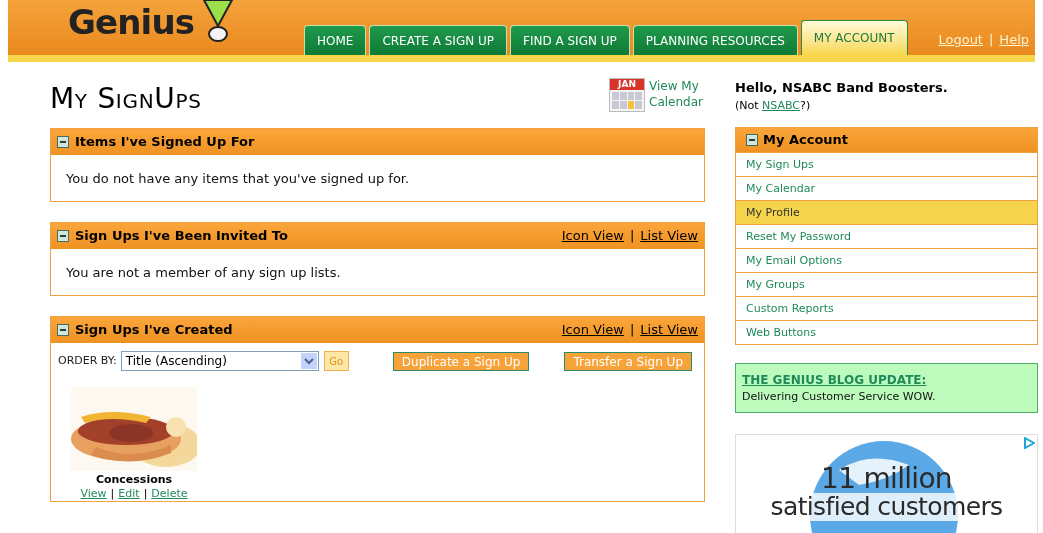 Image resolution: width=1043 pixels, height=533 pixels. What do you see at coordinates (805, 105) in the screenshot?
I see `not-suffix: ?)` at bounding box center [805, 105].